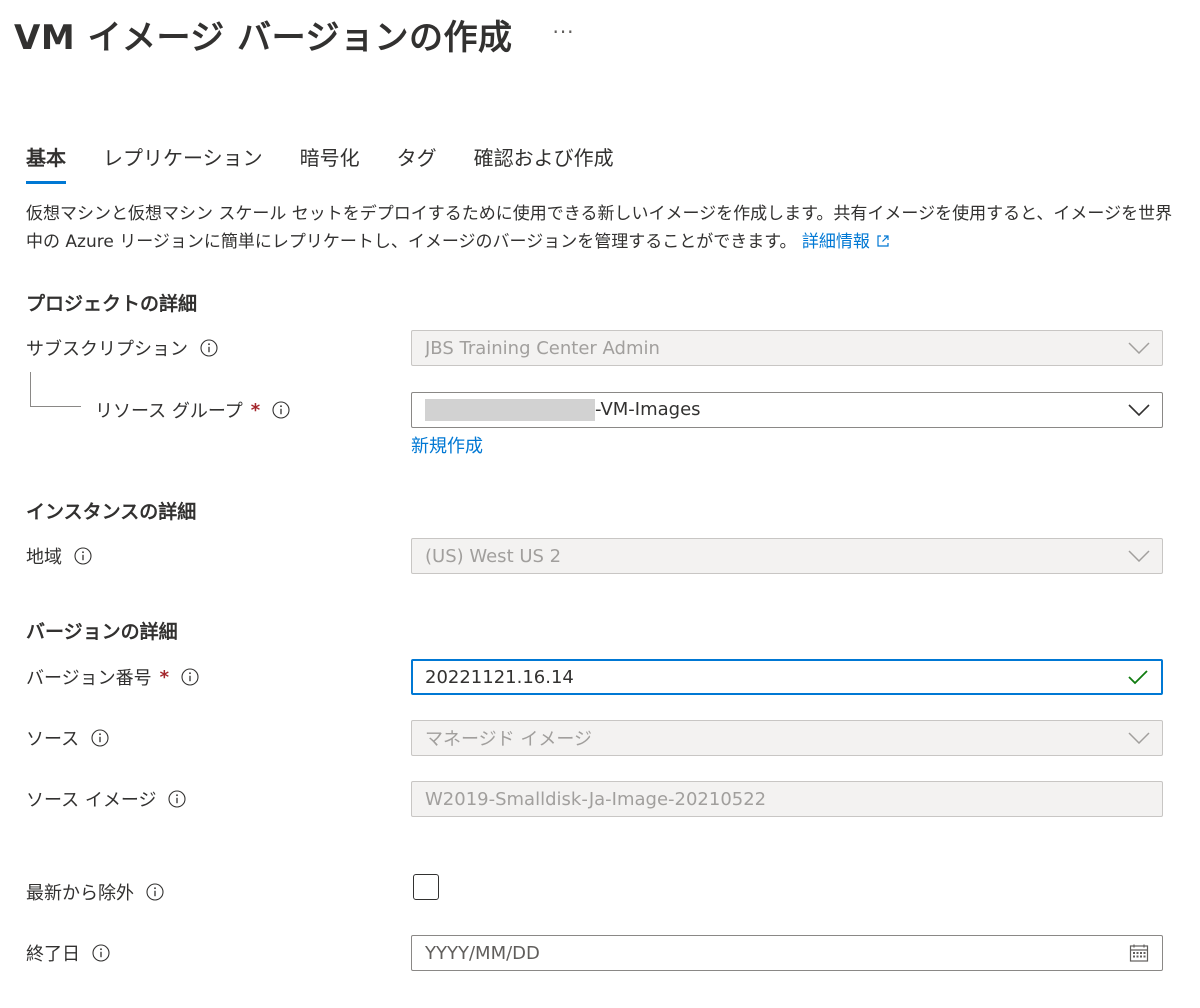 Image resolution: width=1200 pixels, height=1008 pixels. What do you see at coordinates (482, 953) in the screenshot?
I see `end-date-placeholder: YYYY/MM/DD` at bounding box center [482, 953].